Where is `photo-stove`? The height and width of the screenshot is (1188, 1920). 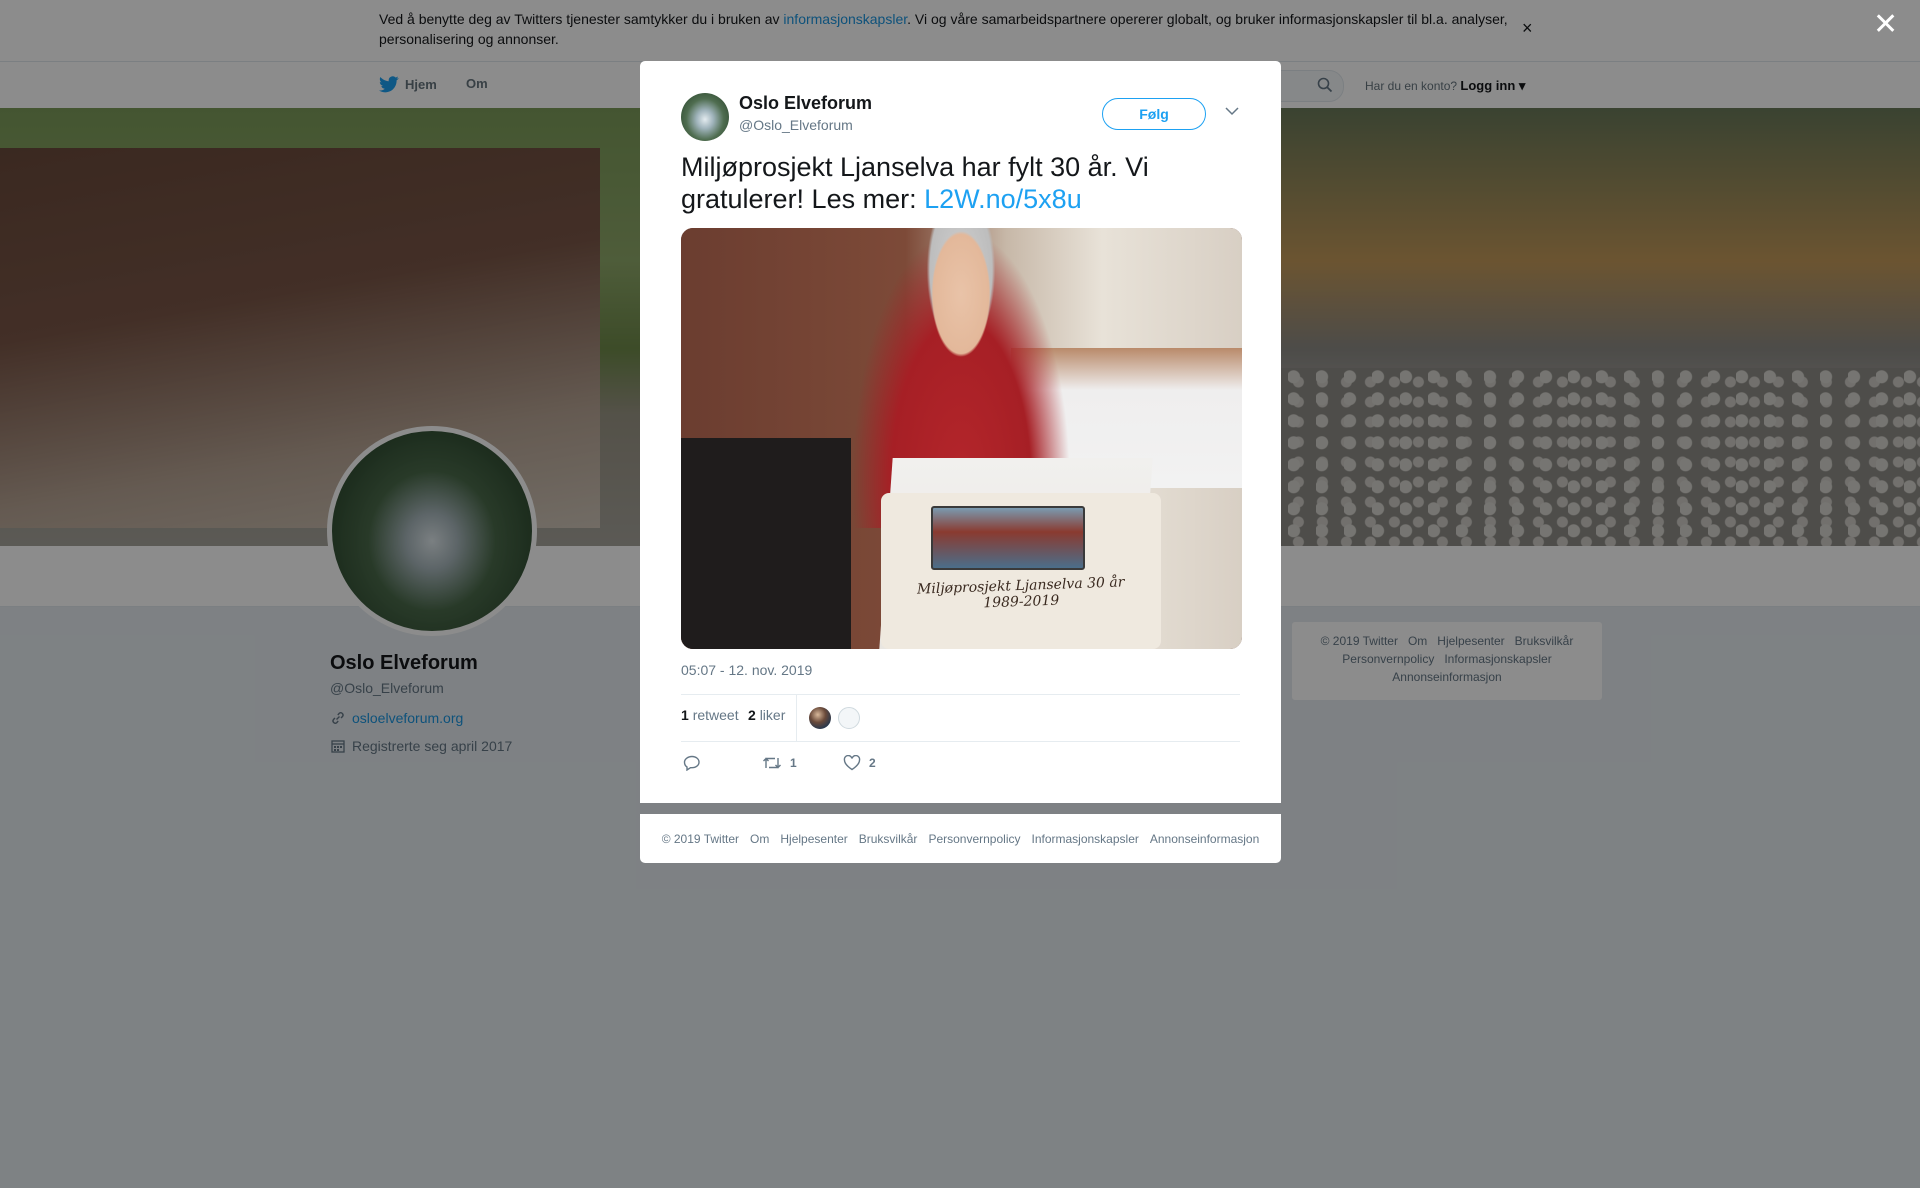
photo-stove is located at coordinates (766, 543).